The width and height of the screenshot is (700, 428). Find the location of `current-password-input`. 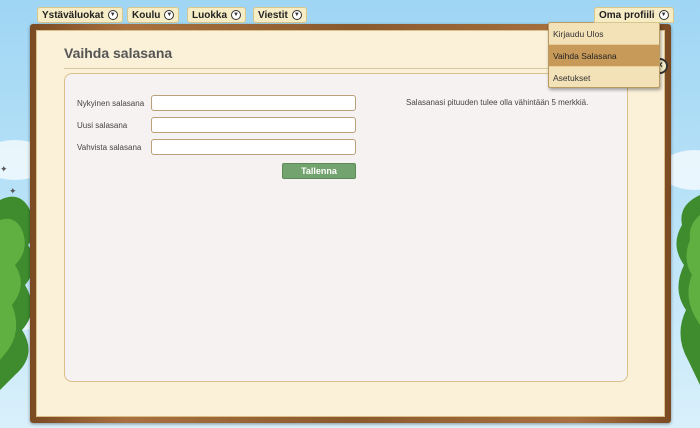

current-password-input is located at coordinates (253, 103).